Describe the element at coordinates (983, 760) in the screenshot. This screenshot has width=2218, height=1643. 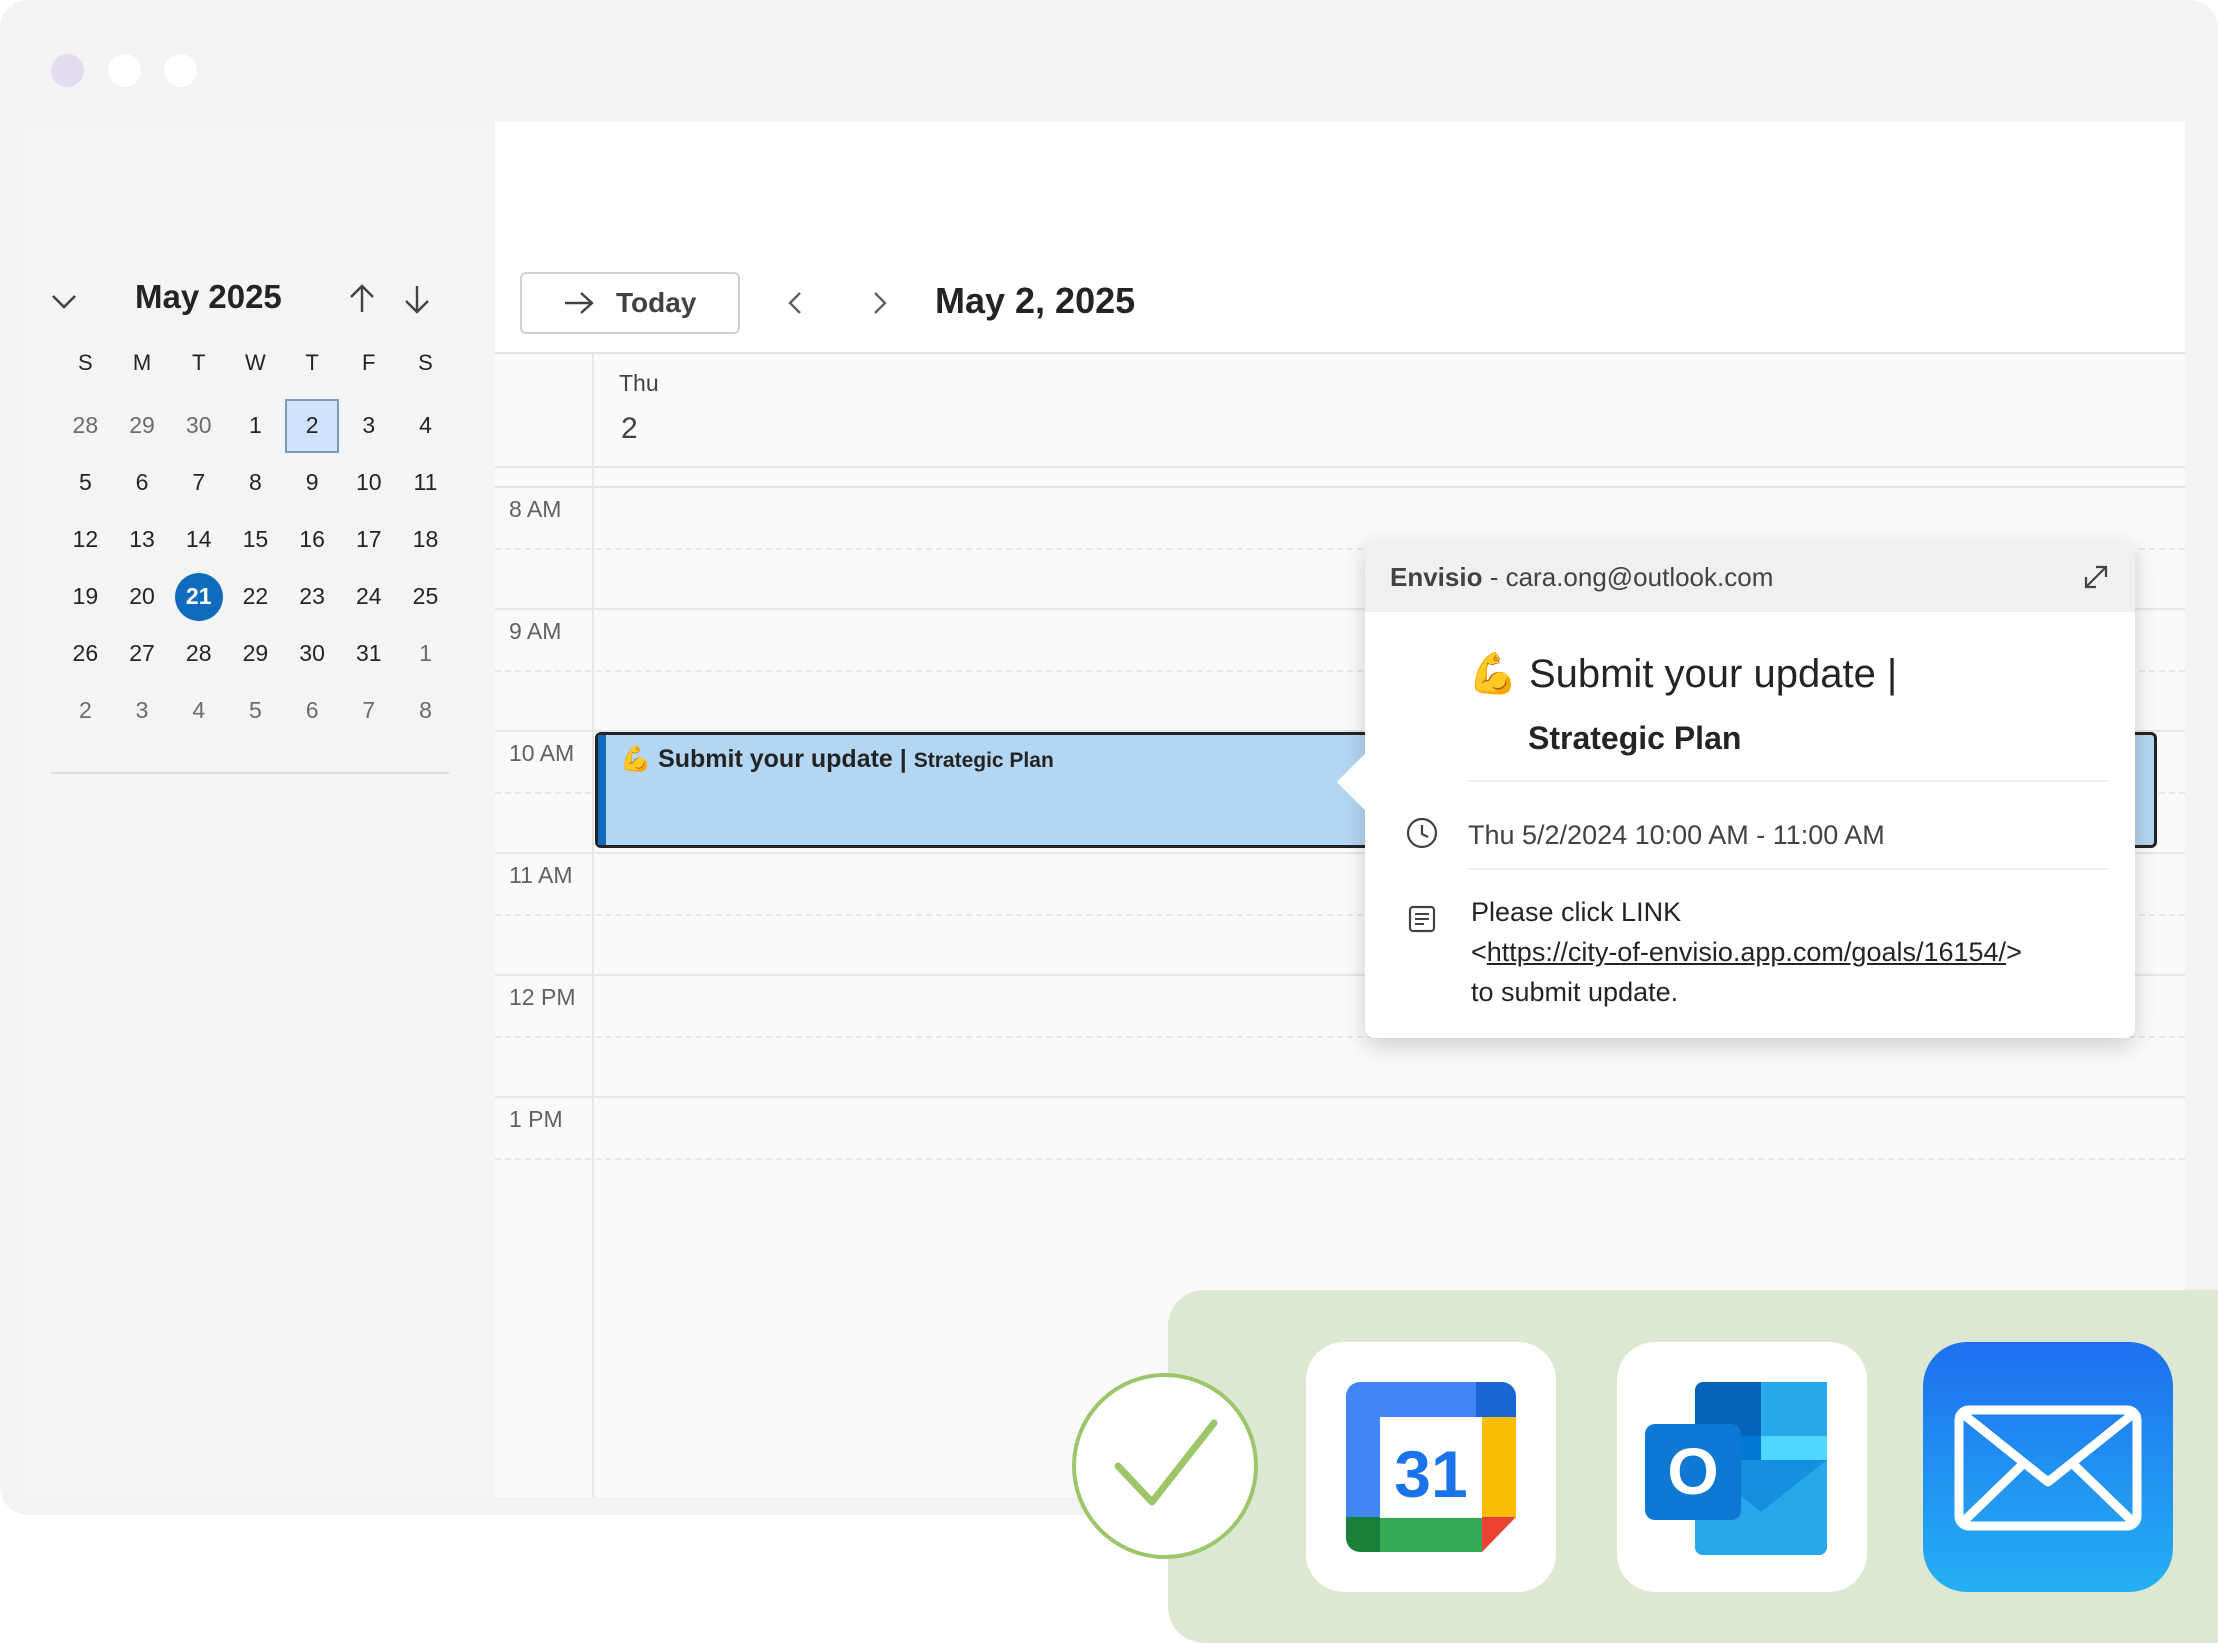
I see `event-subtitle: Strategic Plan` at that location.